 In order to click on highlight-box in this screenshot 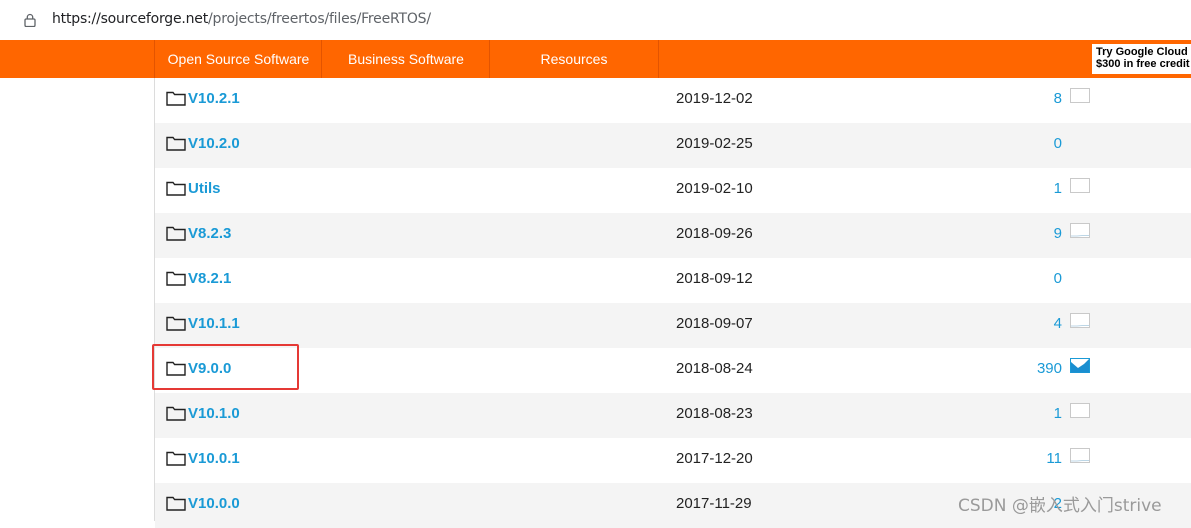, I will do `click(225, 367)`.